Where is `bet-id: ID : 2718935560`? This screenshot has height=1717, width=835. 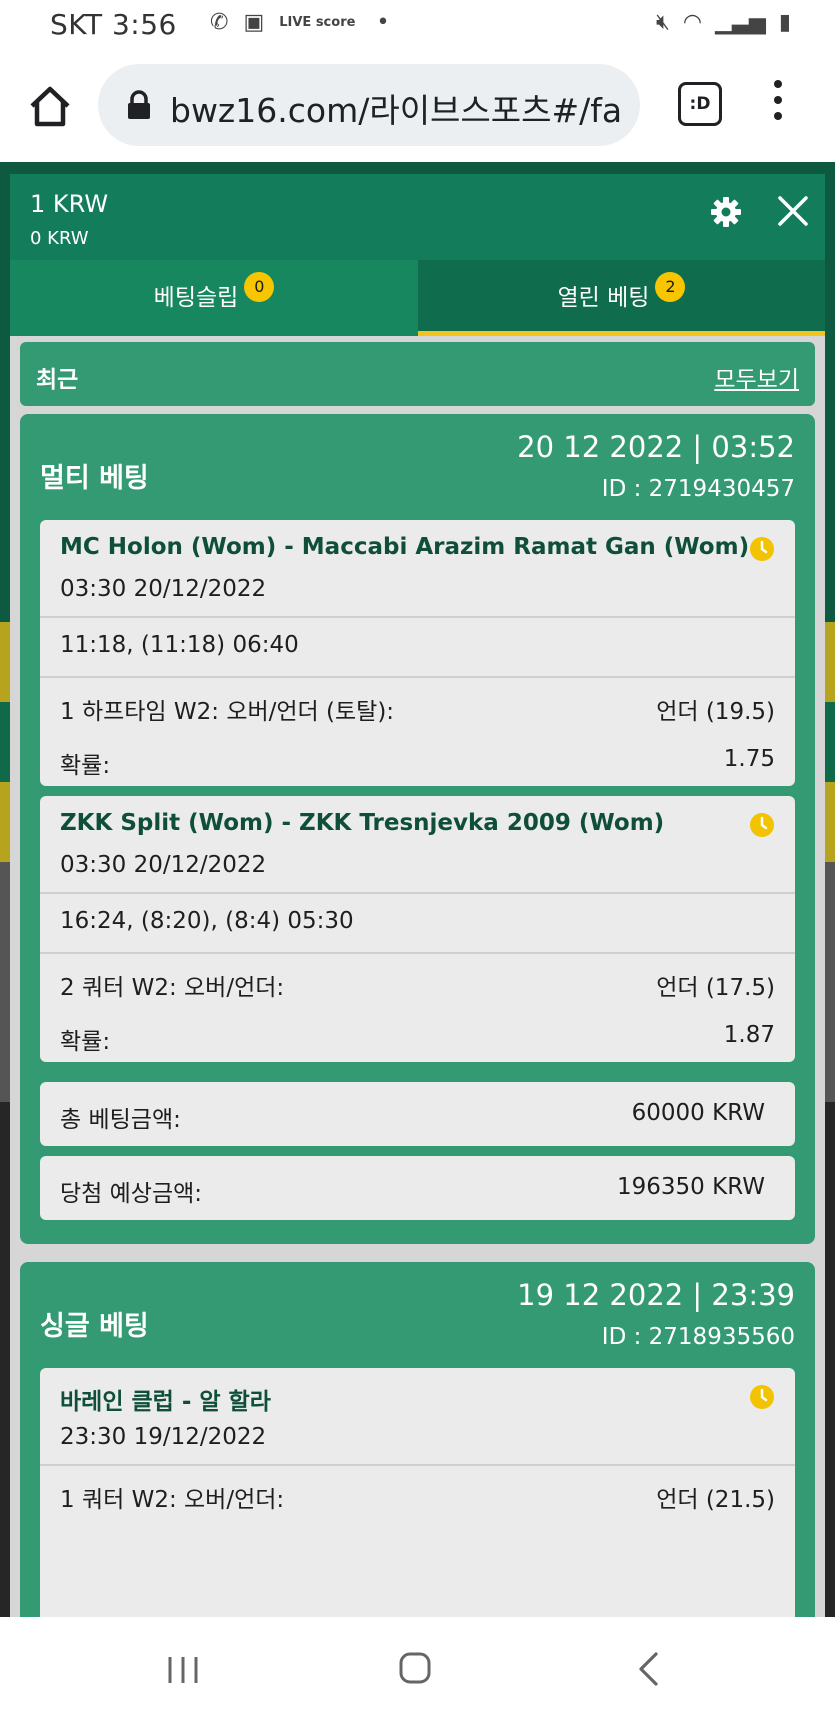 bet-id: ID : 2718935560 is located at coordinates (698, 1337).